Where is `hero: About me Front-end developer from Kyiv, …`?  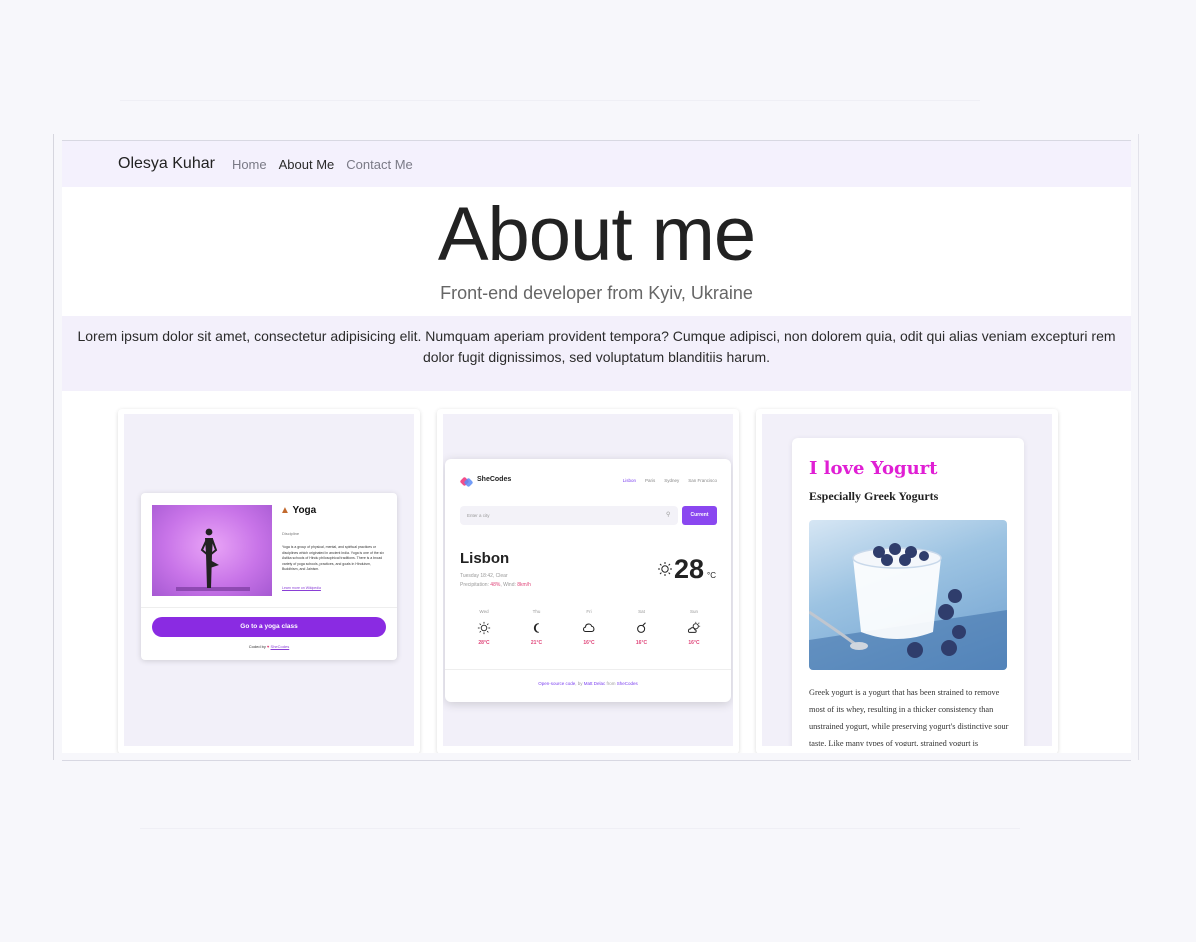 hero: About me Front-end developer from Kyiv, … is located at coordinates (596, 251).